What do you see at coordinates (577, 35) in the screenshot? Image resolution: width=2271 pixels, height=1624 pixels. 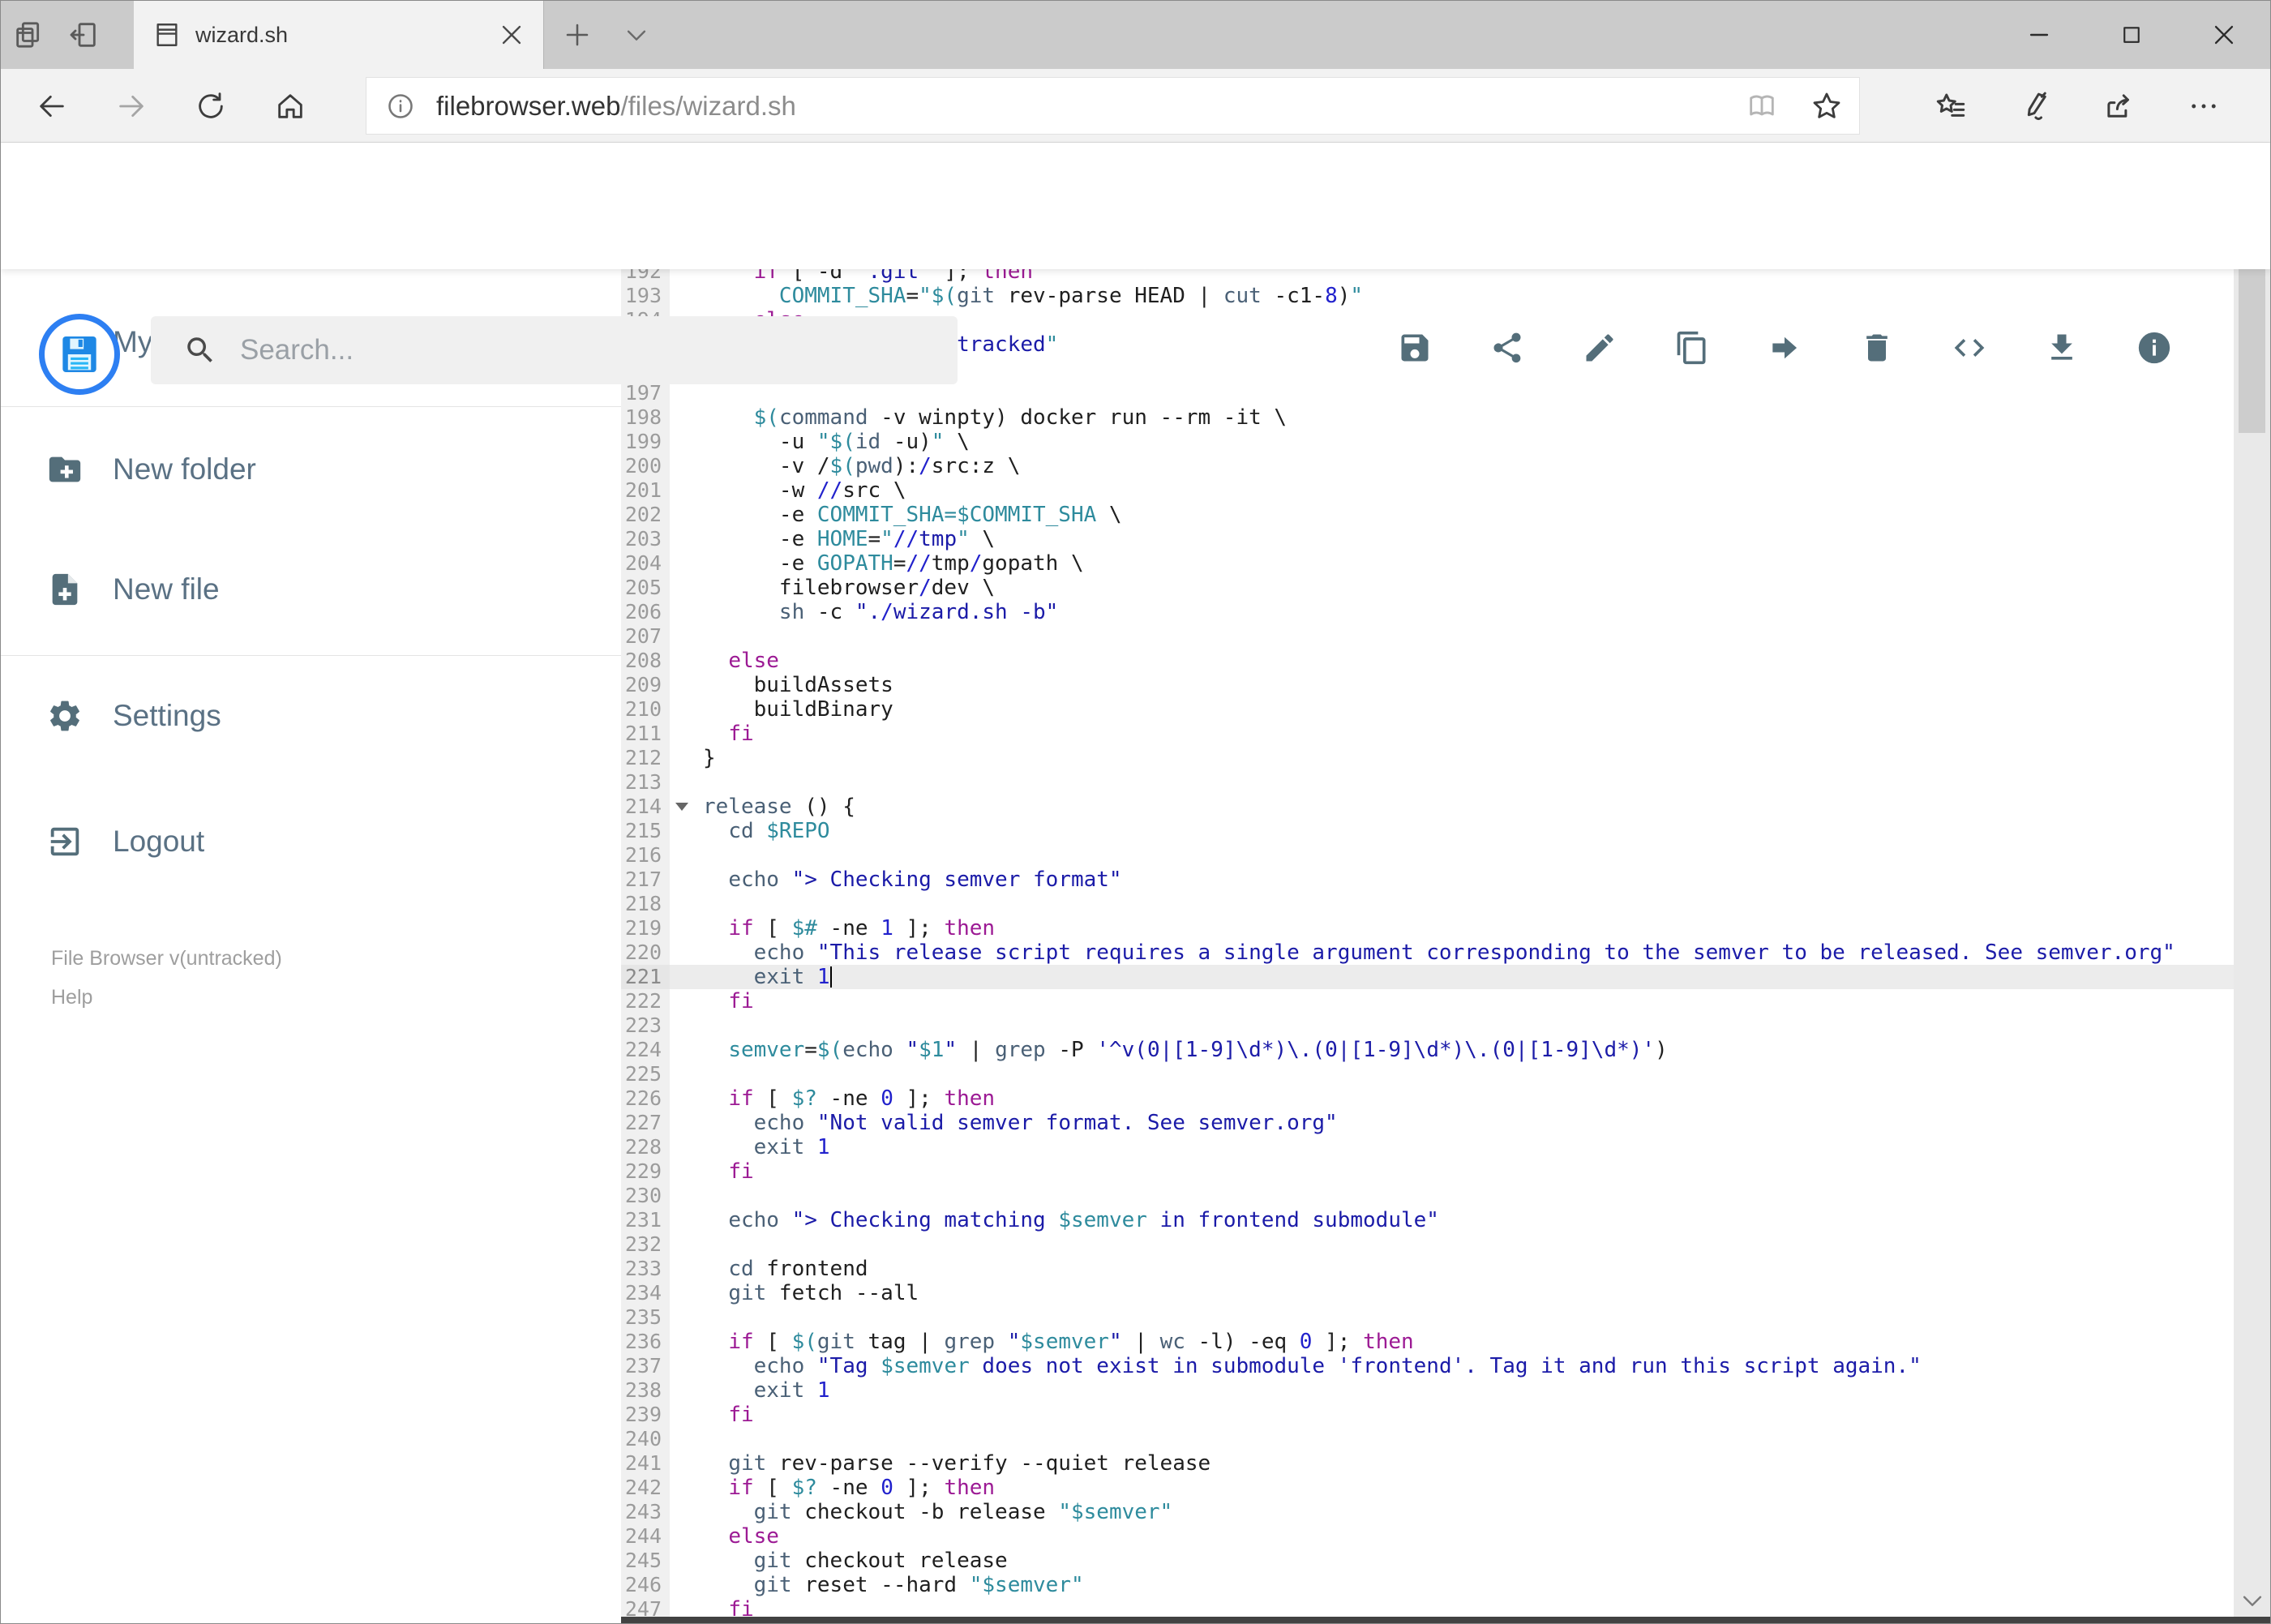 I see `new-tab-button` at bounding box center [577, 35].